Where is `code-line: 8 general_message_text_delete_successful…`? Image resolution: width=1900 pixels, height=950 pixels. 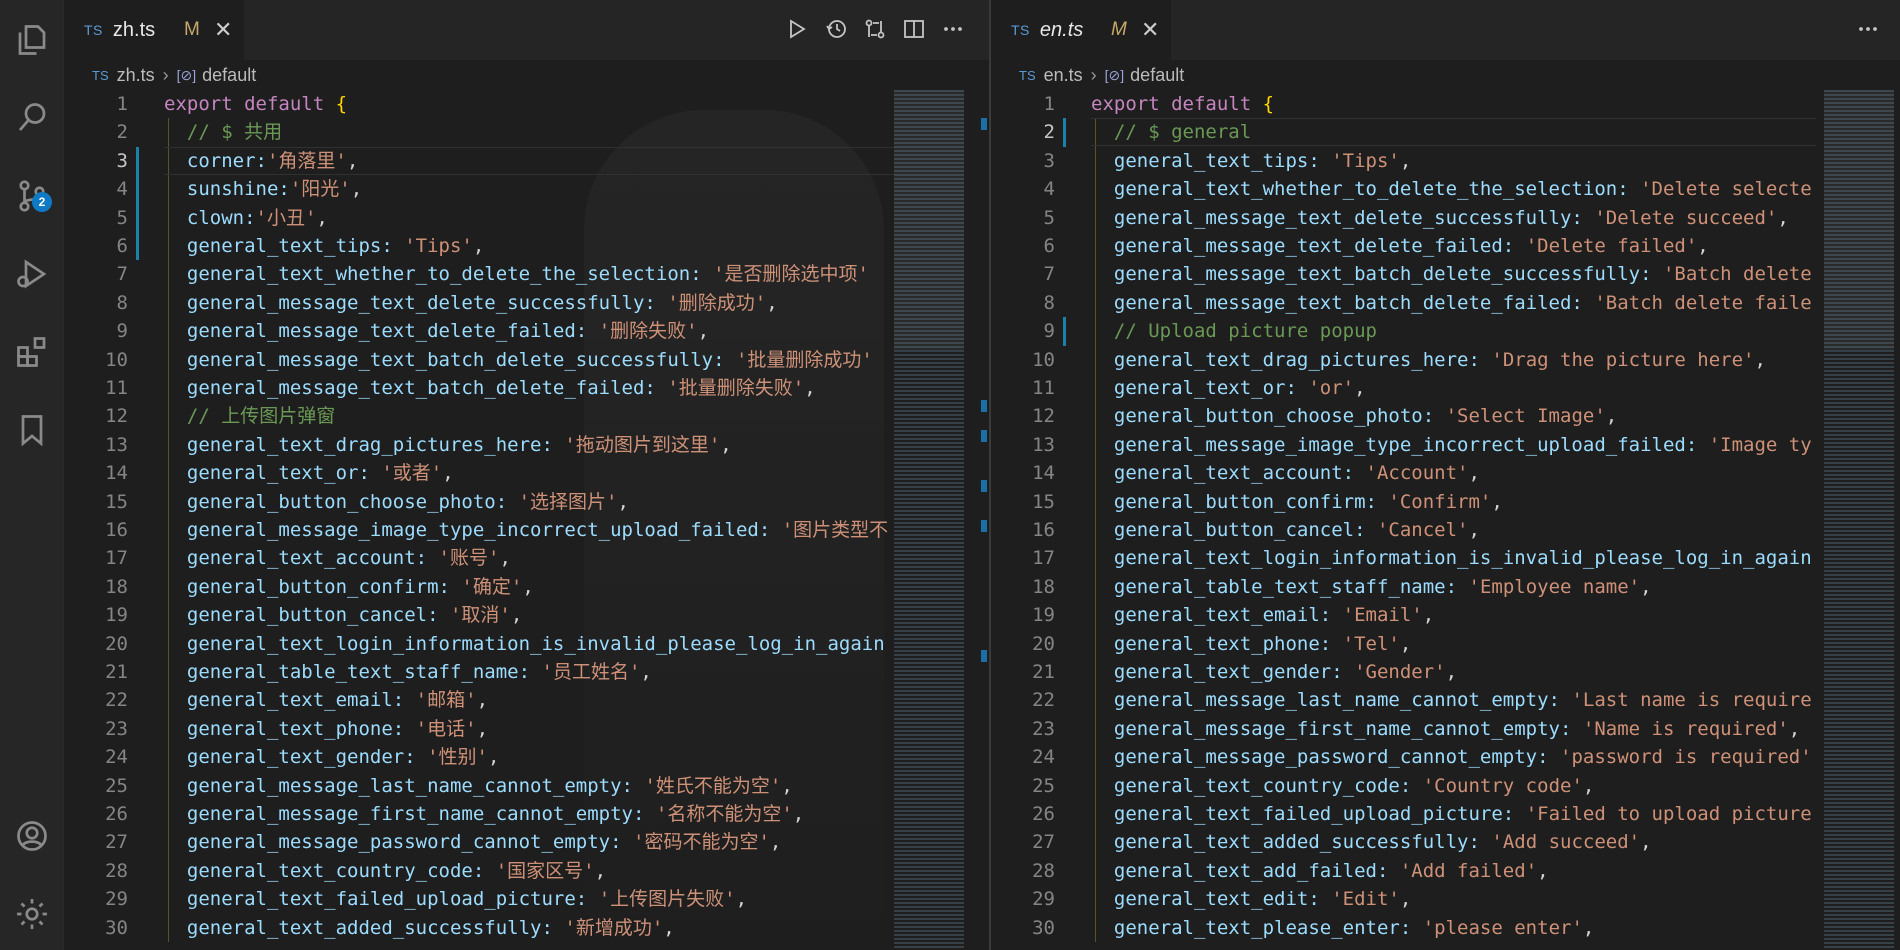
code-line: 8 general_message_text_delete_successful… is located at coordinates (479, 303).